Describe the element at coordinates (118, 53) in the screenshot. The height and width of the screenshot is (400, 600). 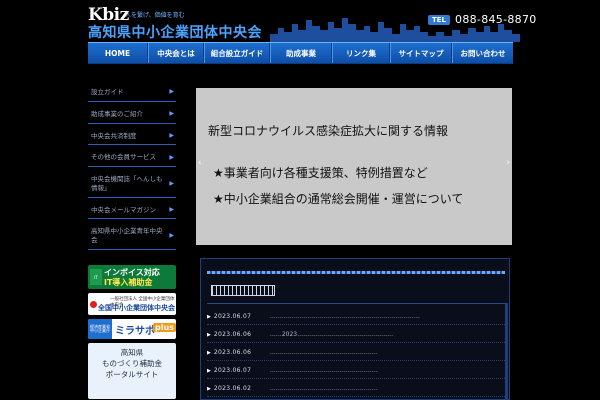
I see `nav-home: HOME` at that location.